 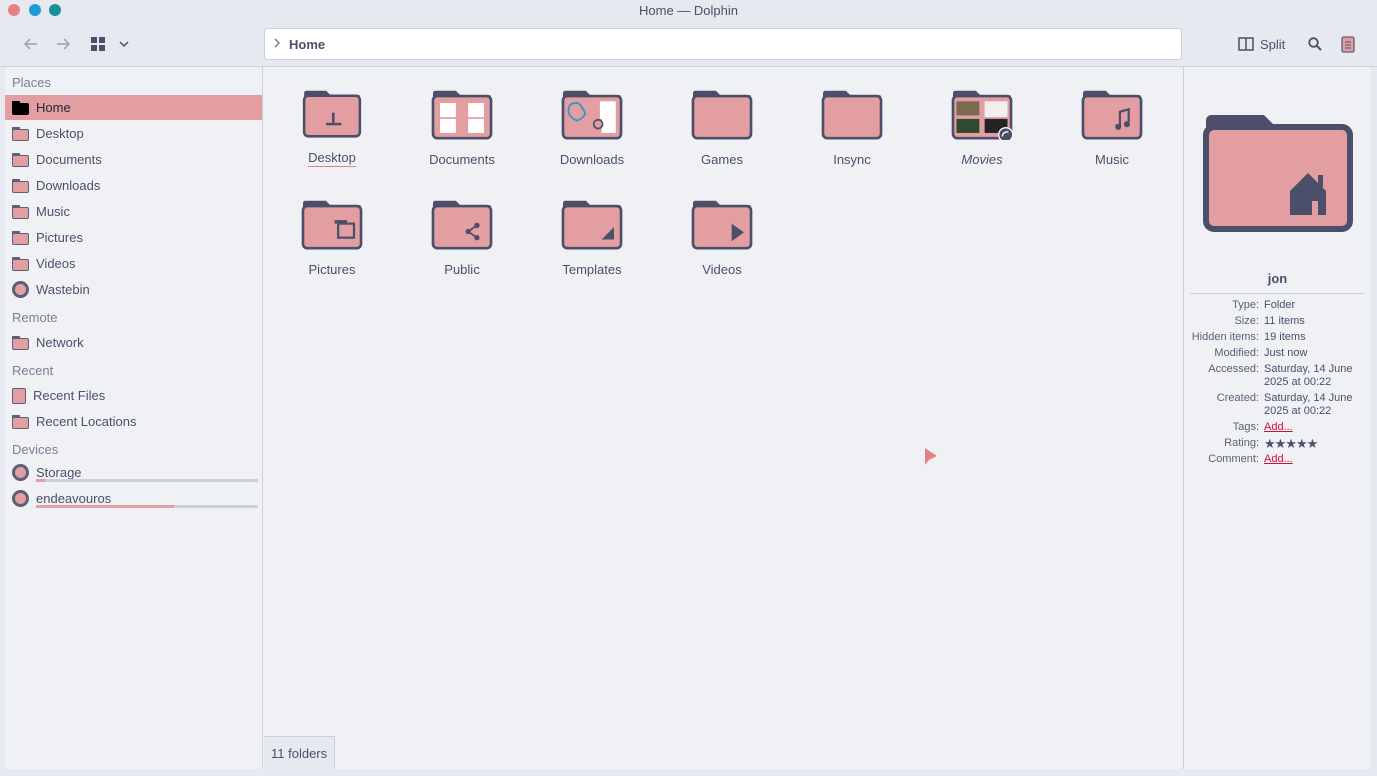 I want to click on endeavouros-usage-fill, so click(x=105, y=506).